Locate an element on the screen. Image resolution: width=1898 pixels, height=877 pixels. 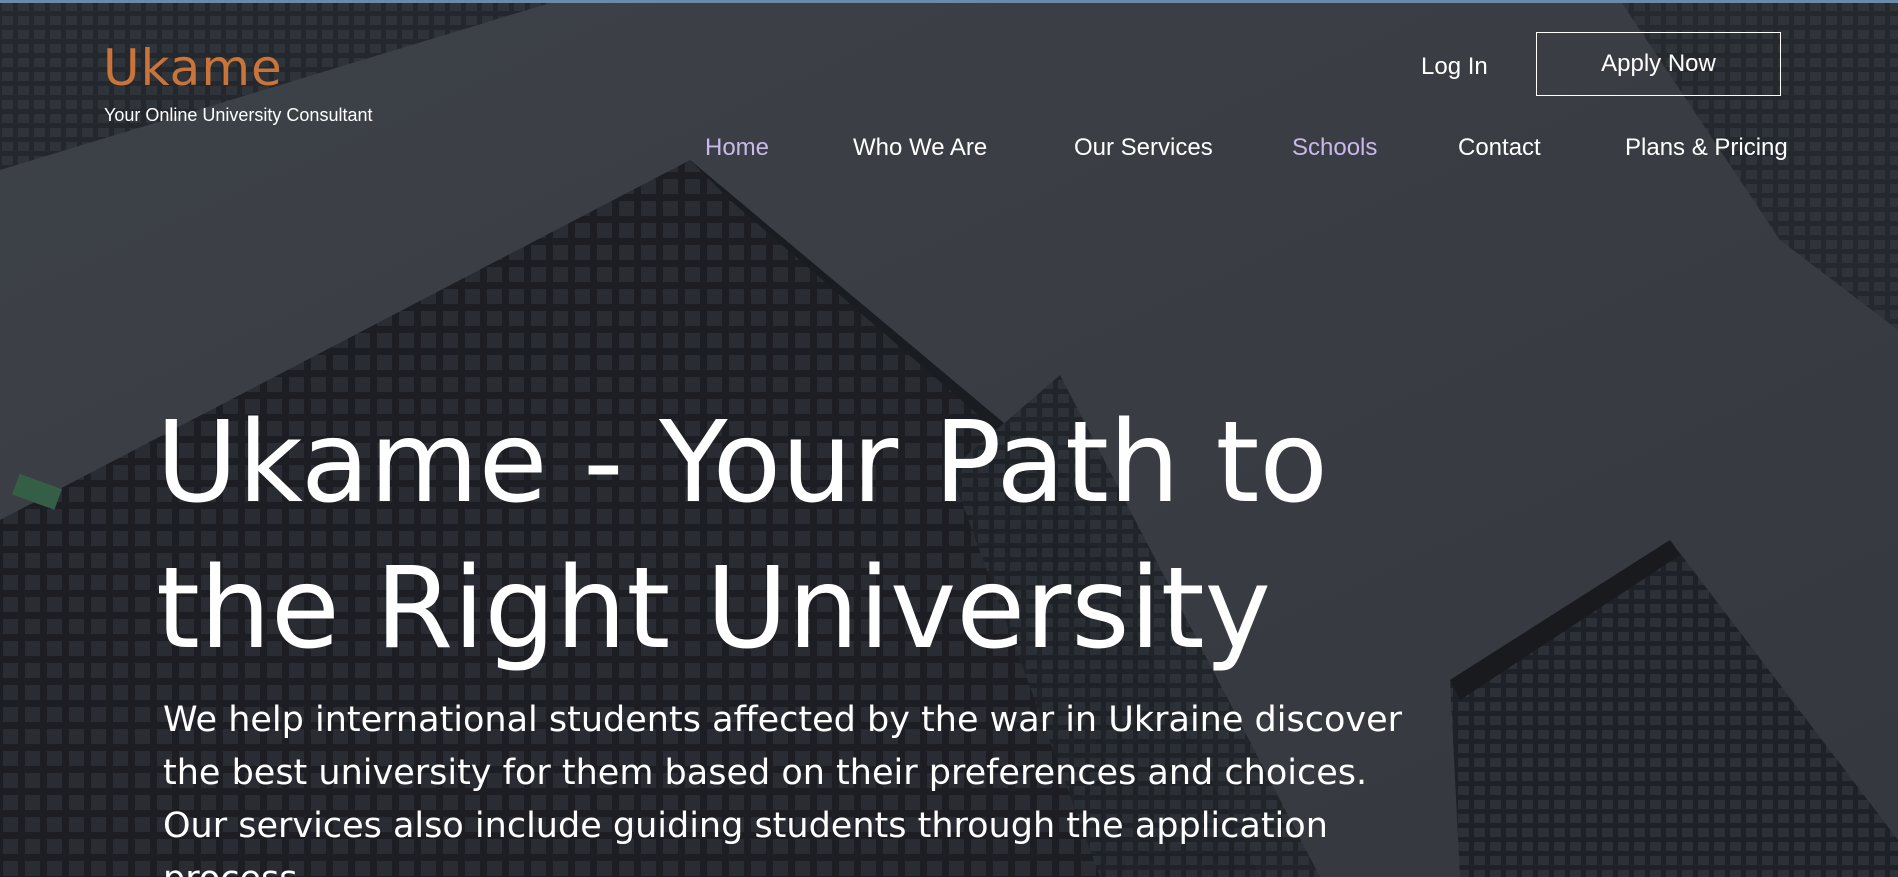
top-border is located at coordinates (949, 1).